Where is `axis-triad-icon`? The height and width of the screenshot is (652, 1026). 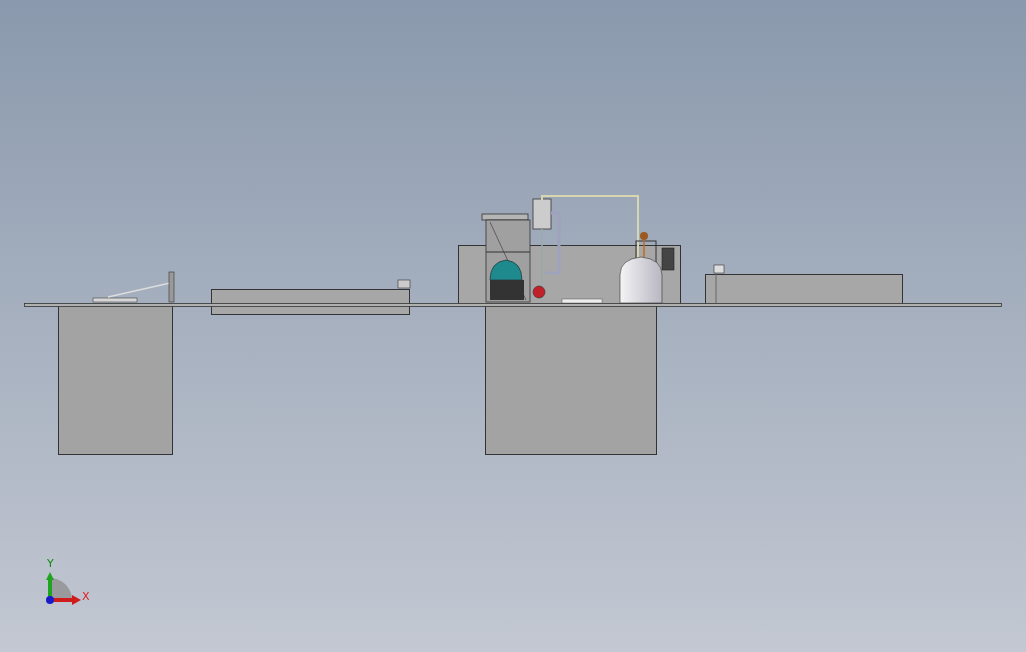 axis-triad-icon is located at coordinates (63, 588).